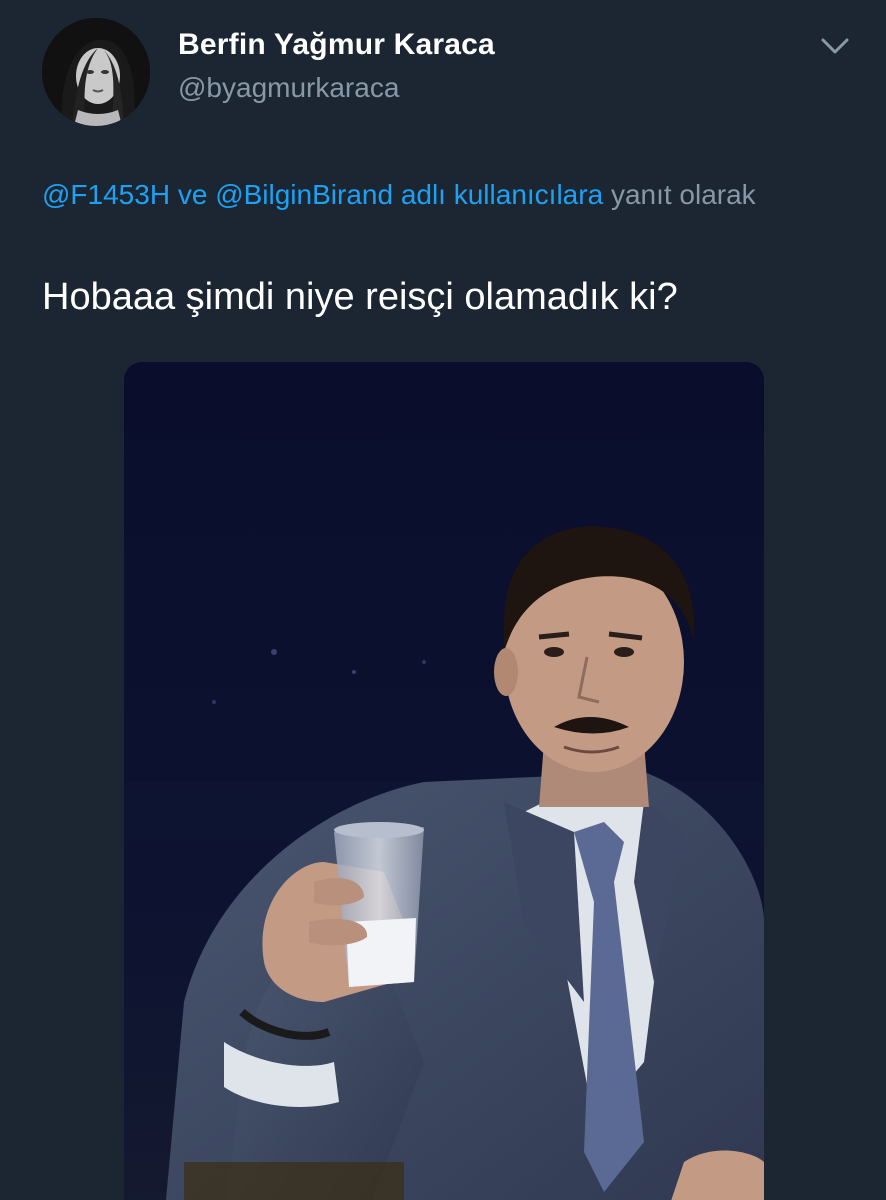 Image resolution: width=886 pixels, height=1200 pixels. Describe the element at coordinates (106, 194) in the screenshot. I see `mention-link: @F1453H` at that location.